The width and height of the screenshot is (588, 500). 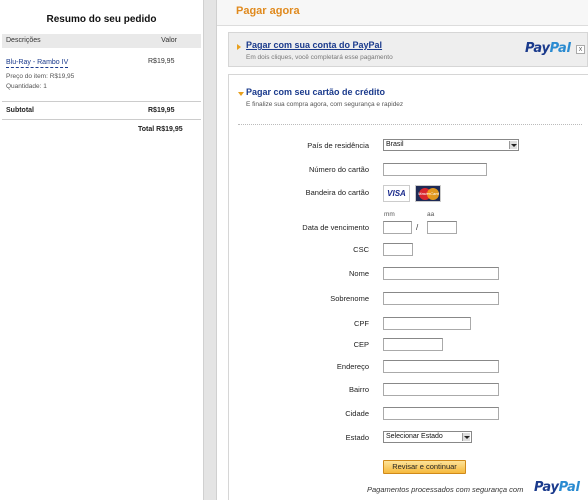 I want to click on page-title: Pagar agora, so click(x=268, y=11).